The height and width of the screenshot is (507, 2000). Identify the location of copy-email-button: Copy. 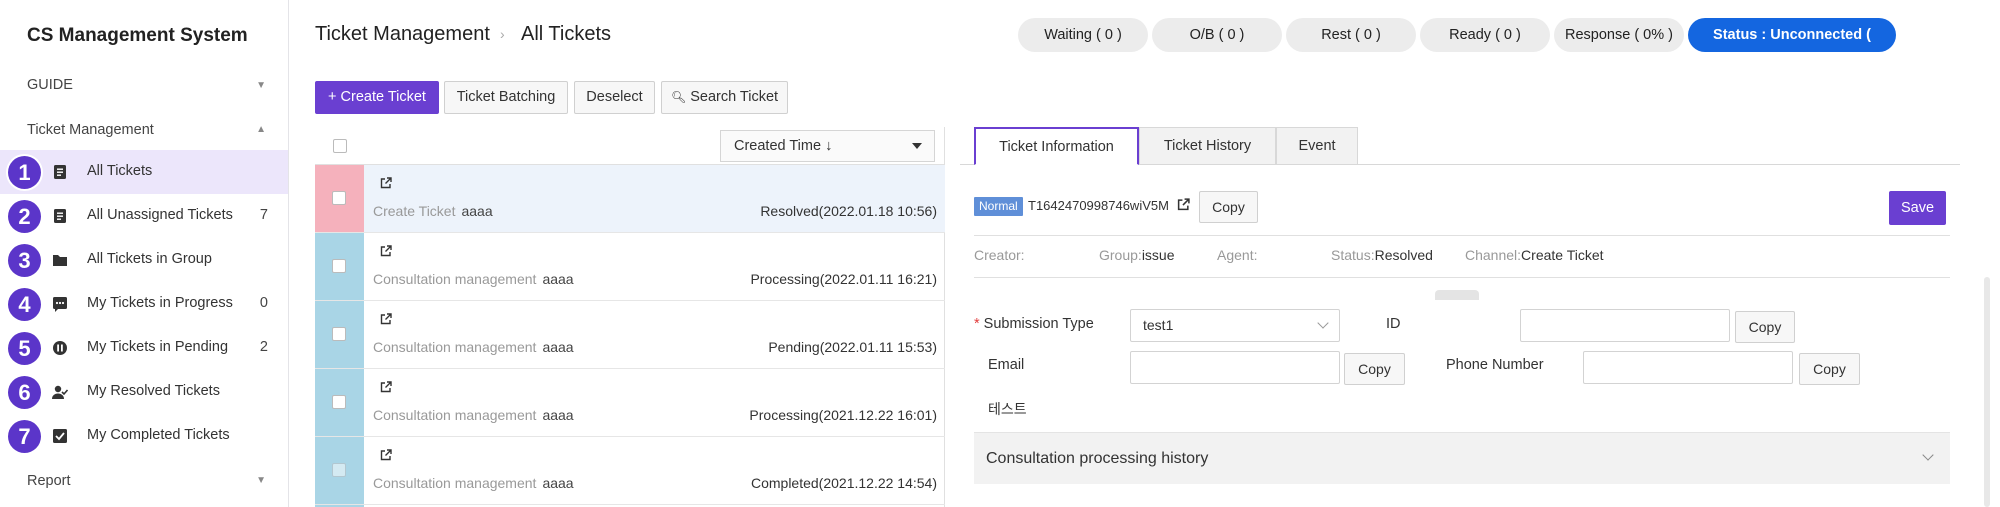
(1374, 369).